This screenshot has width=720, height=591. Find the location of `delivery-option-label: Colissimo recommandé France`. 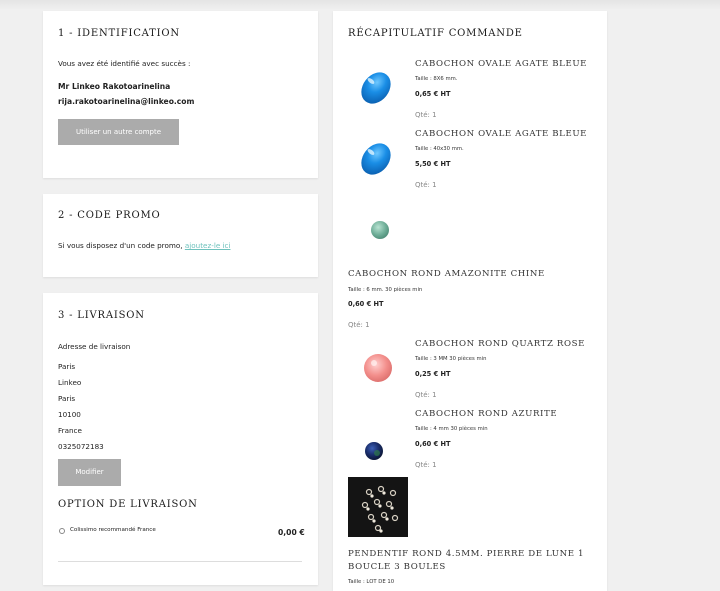

delivery-option-label: Colissimo recommandé France is located at coordinates (113, 530).